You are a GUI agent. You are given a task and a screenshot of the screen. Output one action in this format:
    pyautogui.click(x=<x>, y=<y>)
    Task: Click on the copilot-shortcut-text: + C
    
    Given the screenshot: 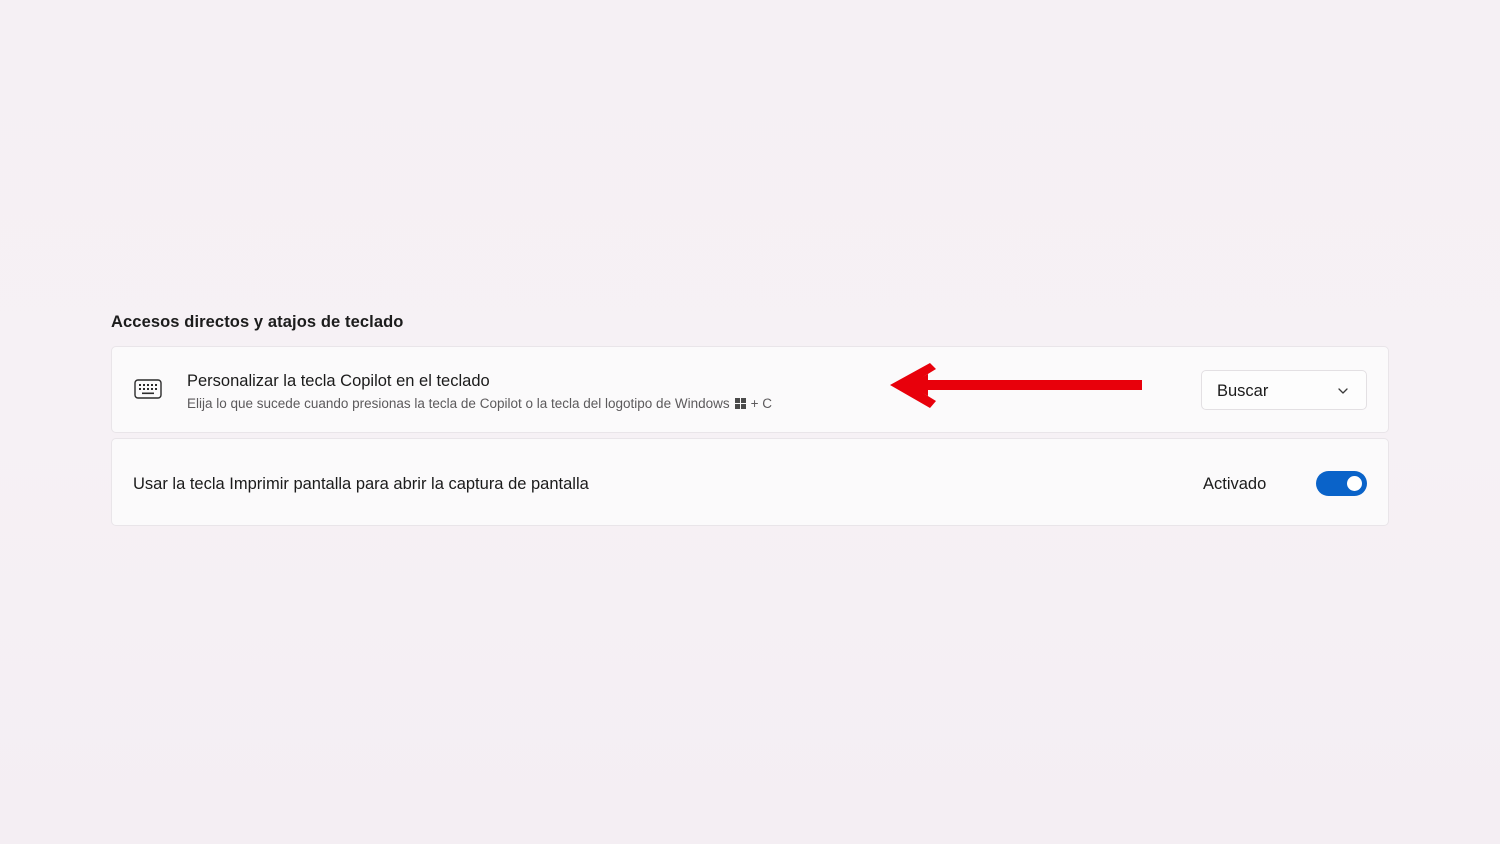 What is the action you would take?
    pyautogui.click(x=761, y=403)
    